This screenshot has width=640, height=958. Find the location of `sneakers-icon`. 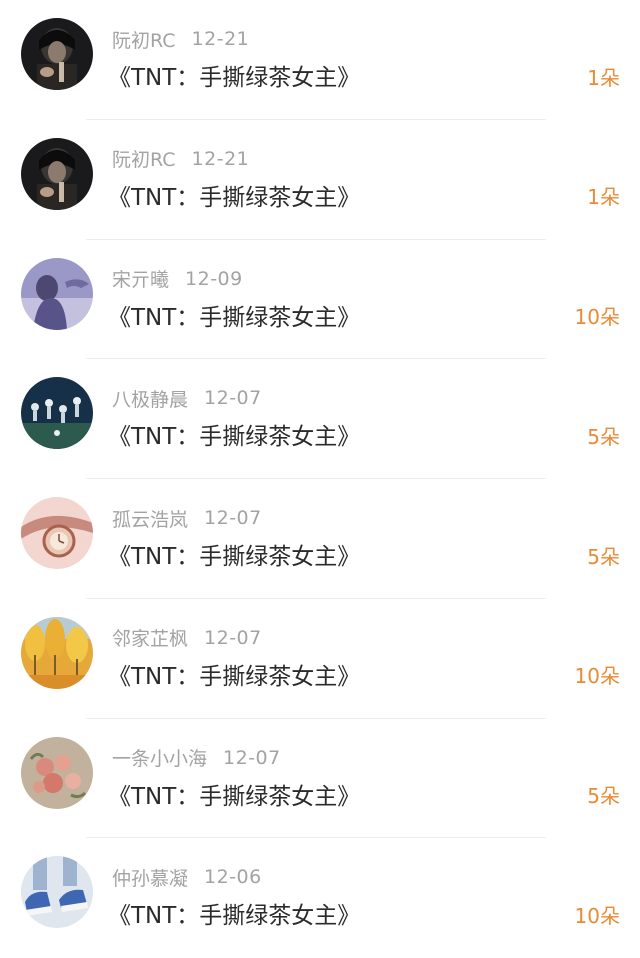

sneakers-icon is located at coordinates (57, 892).